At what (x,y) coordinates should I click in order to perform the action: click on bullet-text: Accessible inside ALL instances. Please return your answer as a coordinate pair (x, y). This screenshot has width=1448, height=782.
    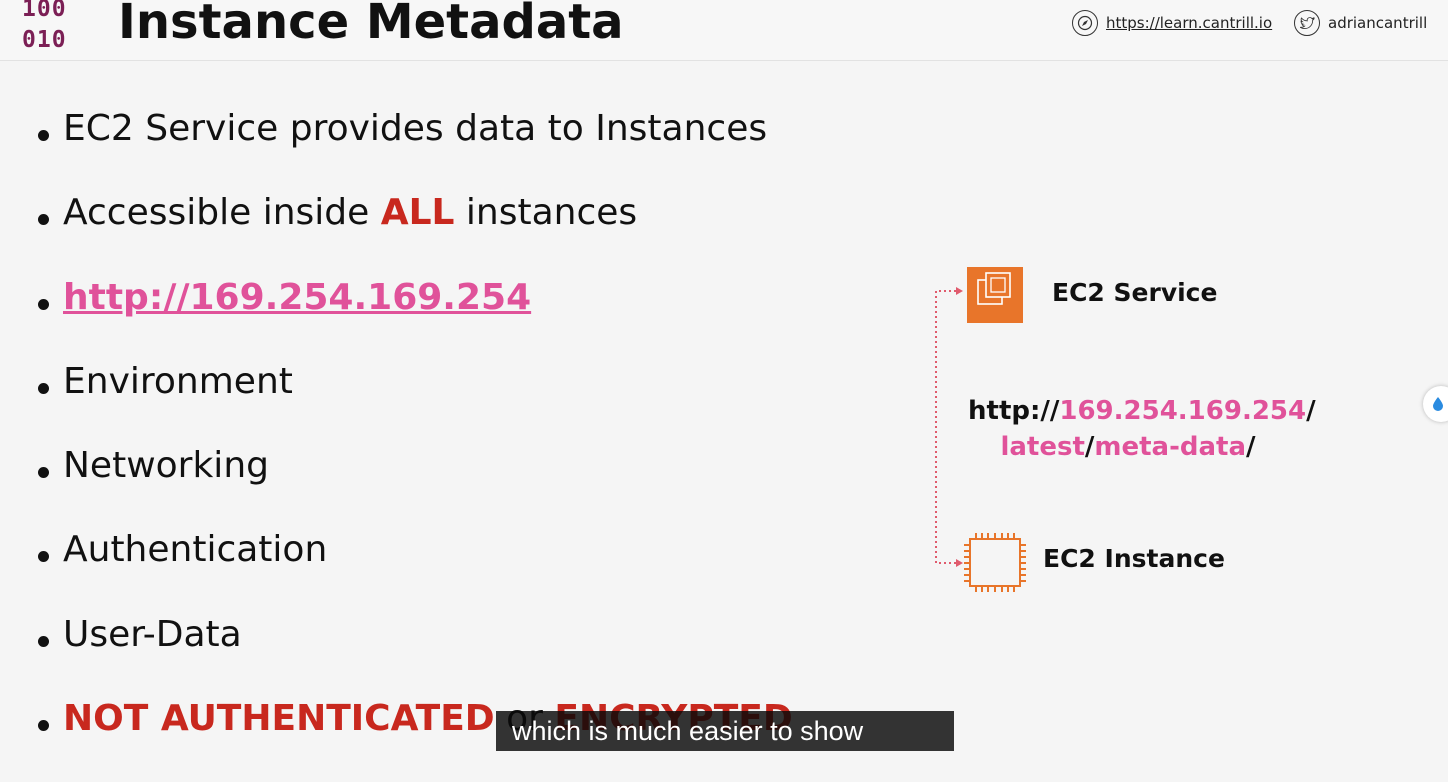
    Looking at the image, I should click on (350, 212).